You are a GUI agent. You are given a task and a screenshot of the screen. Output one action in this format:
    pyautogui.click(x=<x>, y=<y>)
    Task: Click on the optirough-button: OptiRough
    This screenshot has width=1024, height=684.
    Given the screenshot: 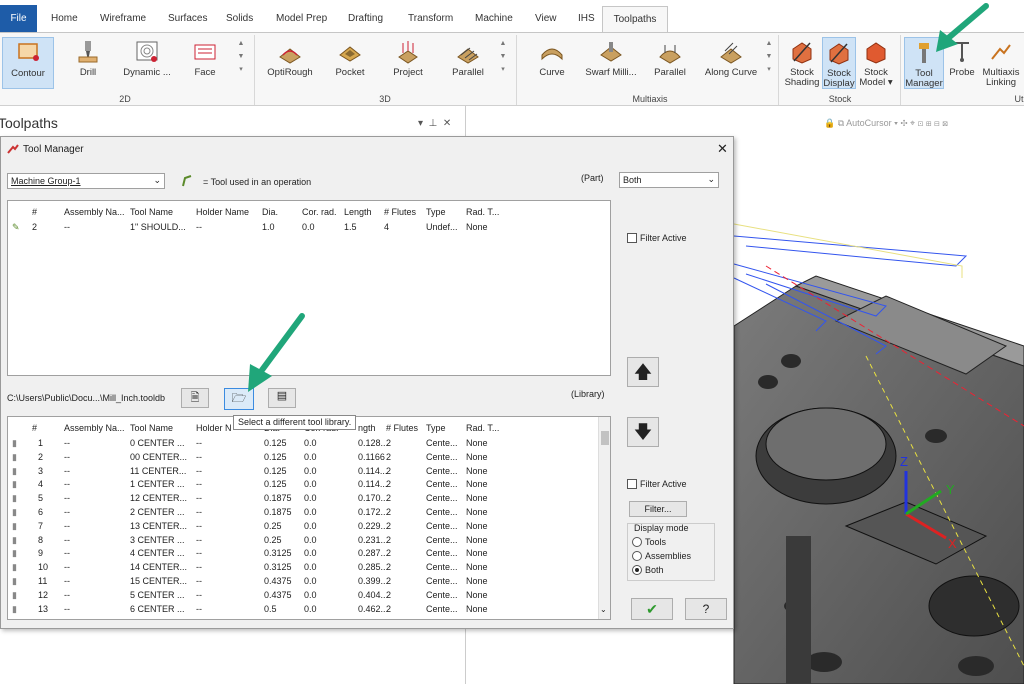 What is the action you would take?
    pyautogui.click(x=290, y=63)
    